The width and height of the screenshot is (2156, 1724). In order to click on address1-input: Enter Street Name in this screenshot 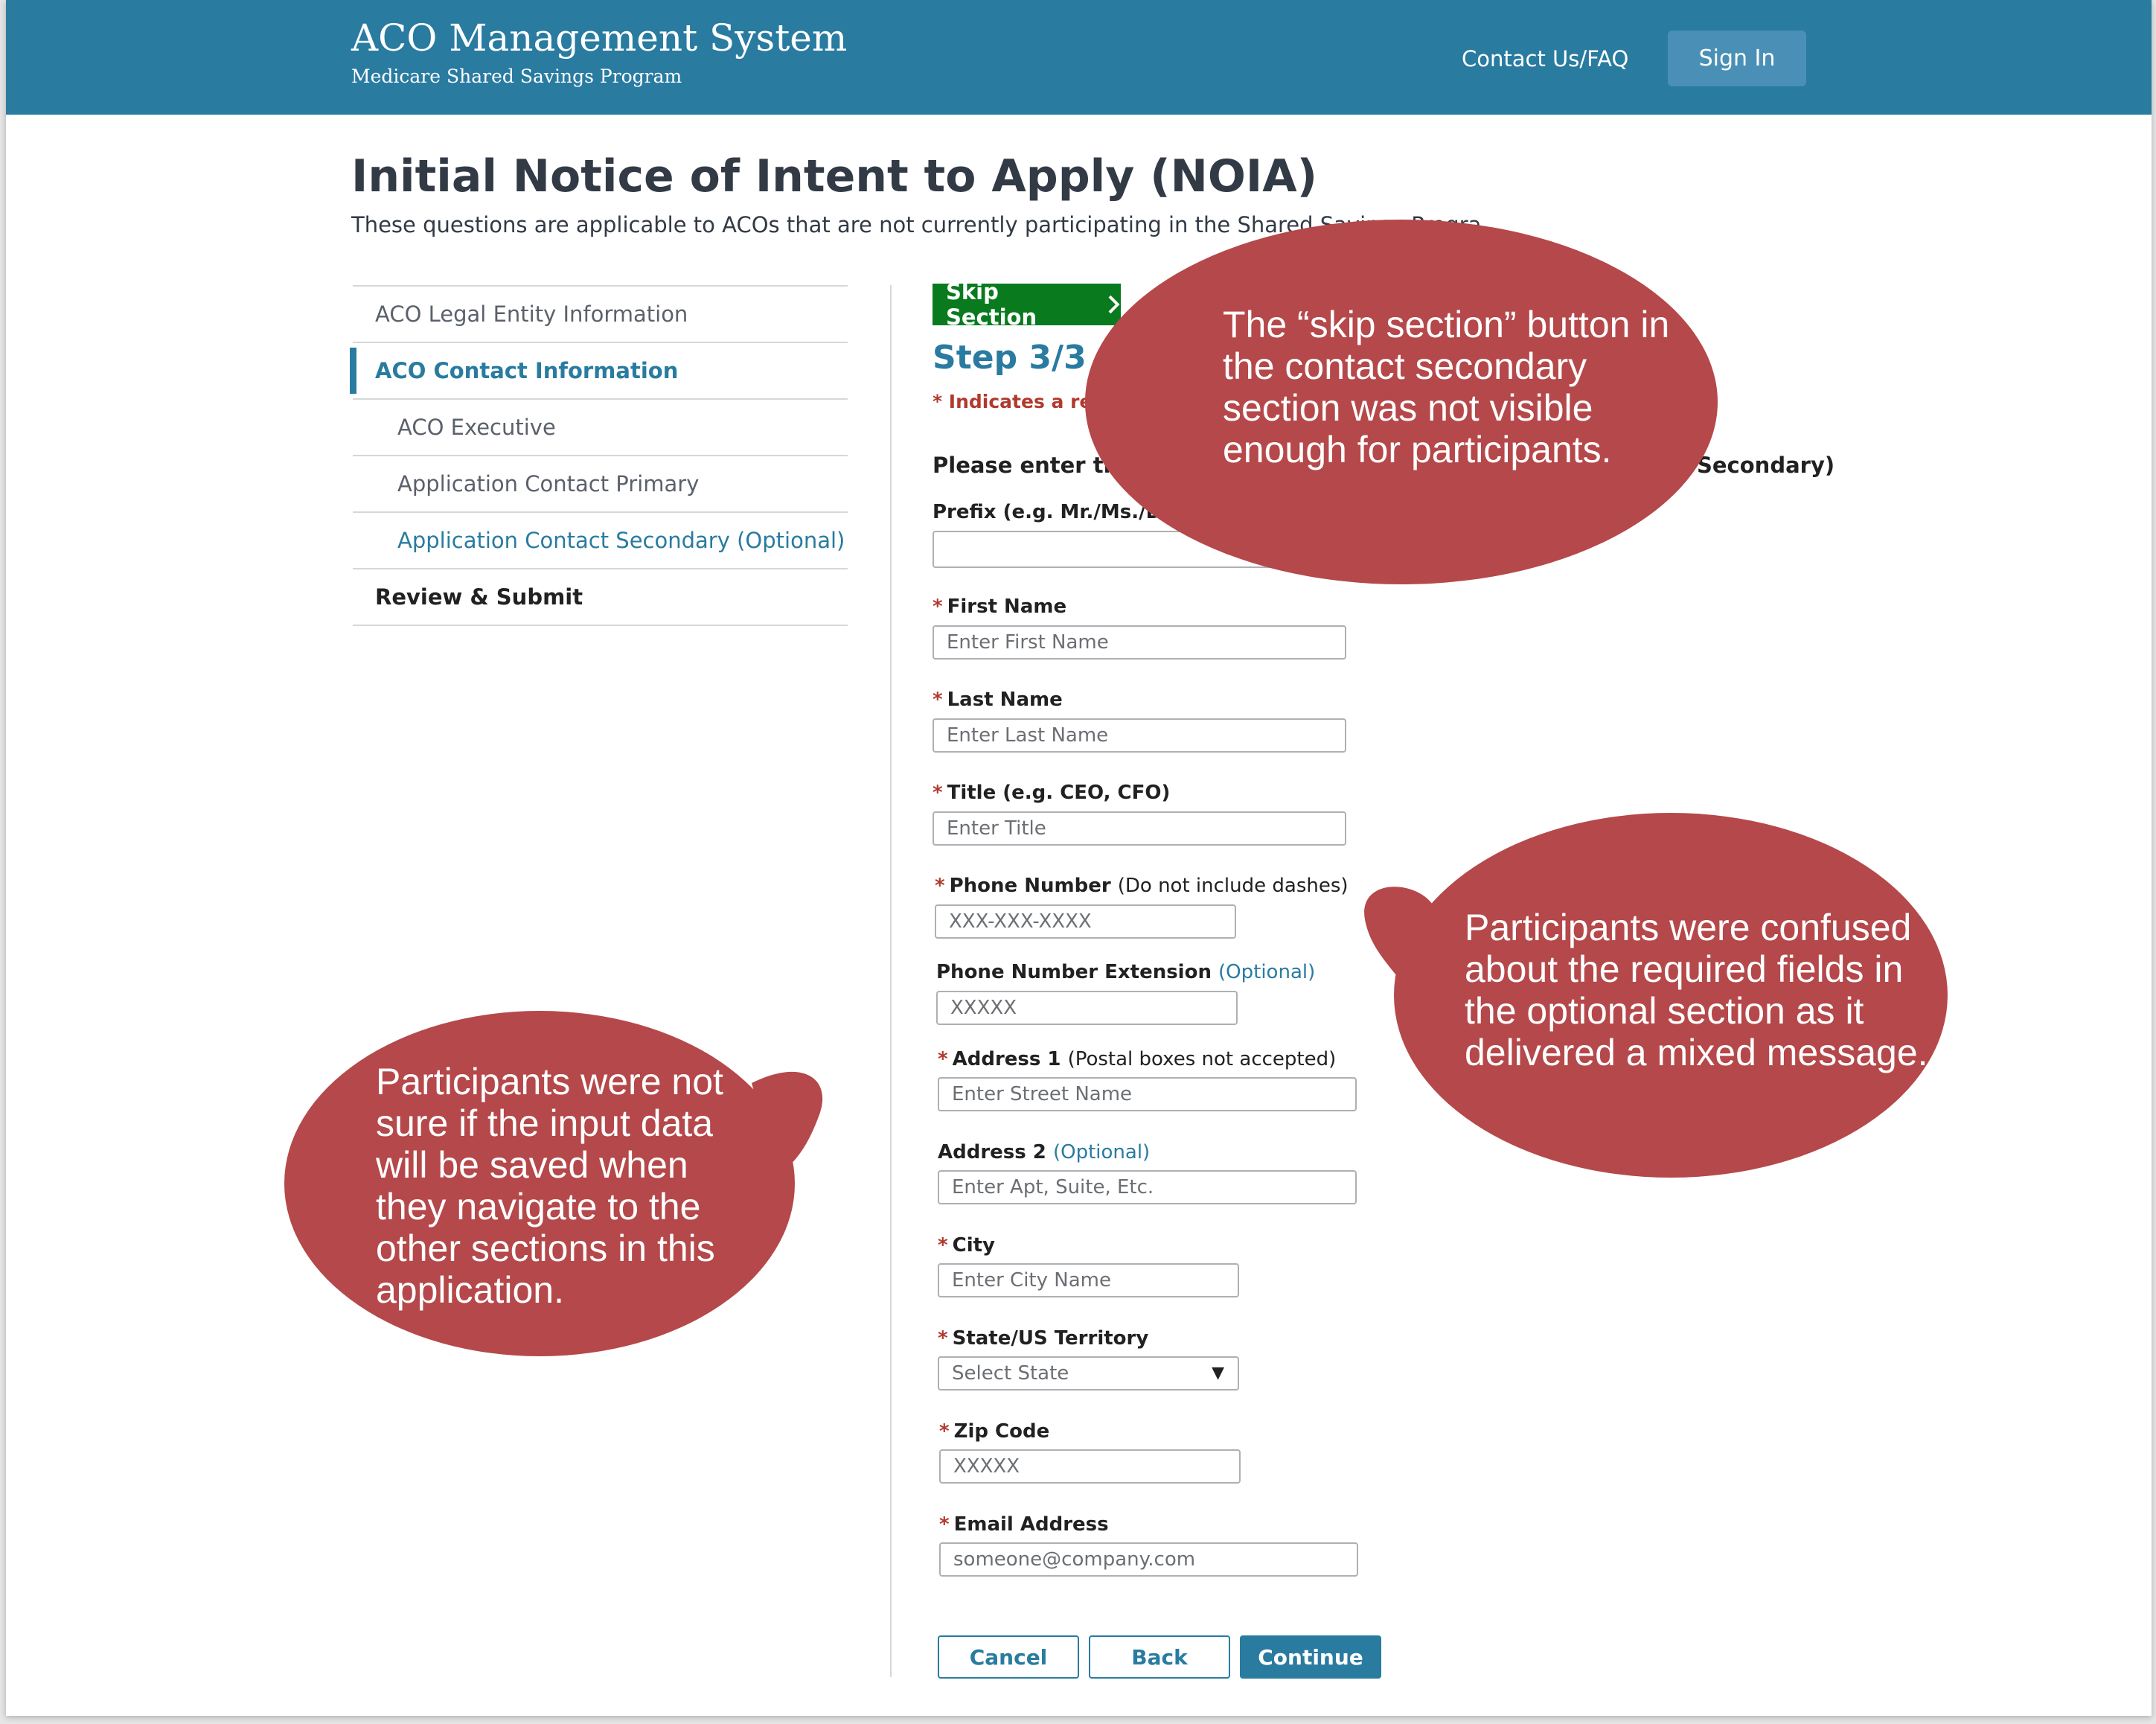, I will do `click(1147, 1094)`.